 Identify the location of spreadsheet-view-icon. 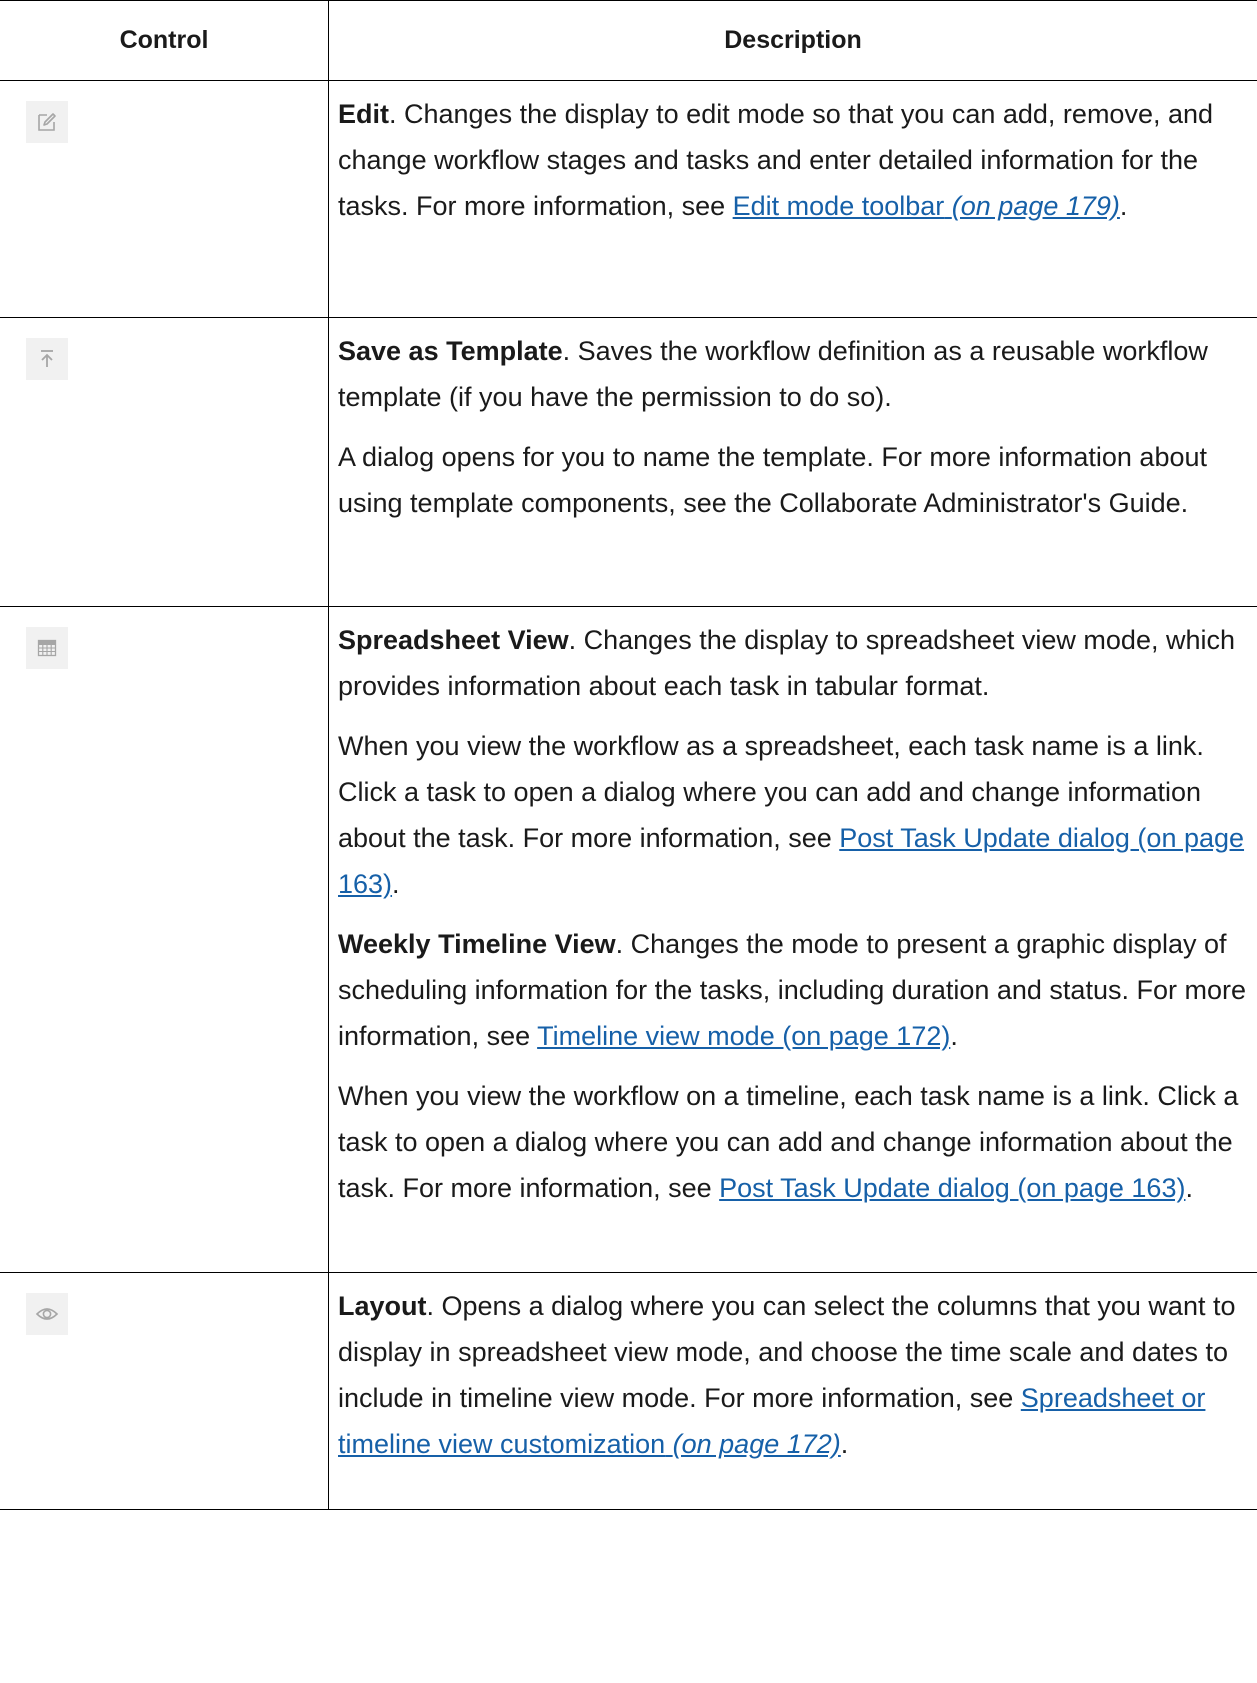
(47, 648).